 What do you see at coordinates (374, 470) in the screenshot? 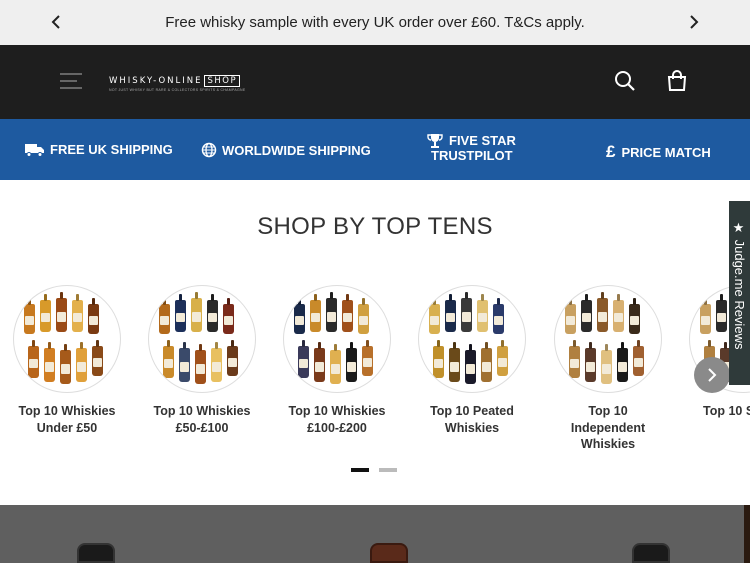
I see `carousel-pagination` at bounding box center [374, 470].